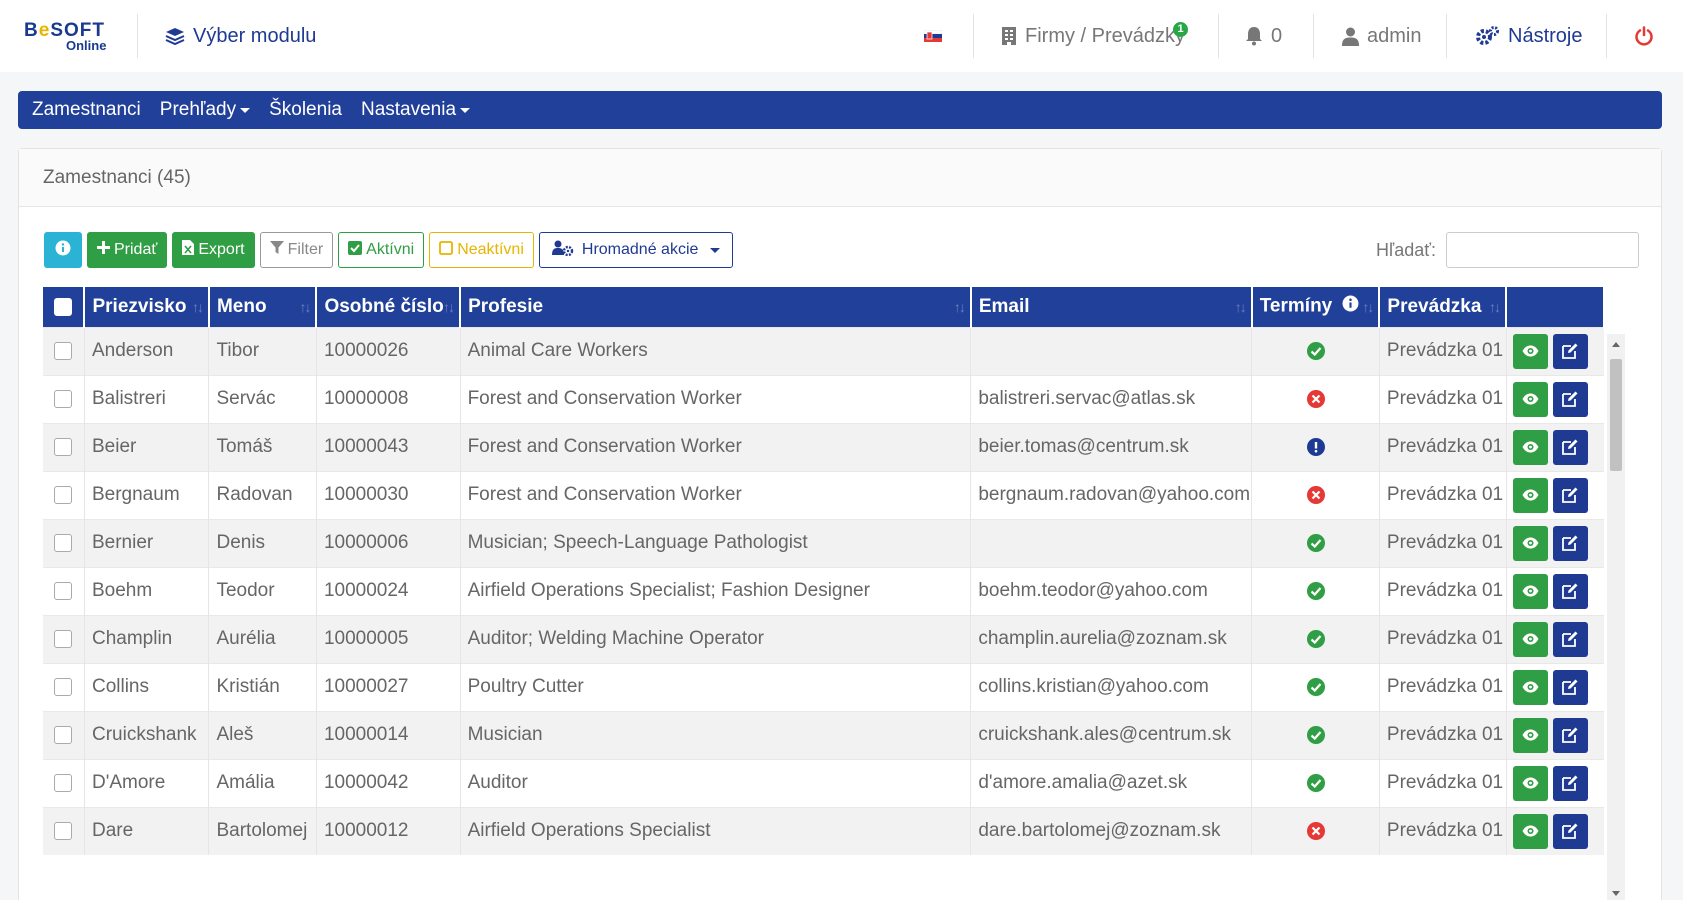 The height and width of the screenshot is (900, 1683). What do you see at coordinates (1111, 307) in the screenshot?
I see `column-header-email: Email ↑↓` at bounding box center [1111, 307].